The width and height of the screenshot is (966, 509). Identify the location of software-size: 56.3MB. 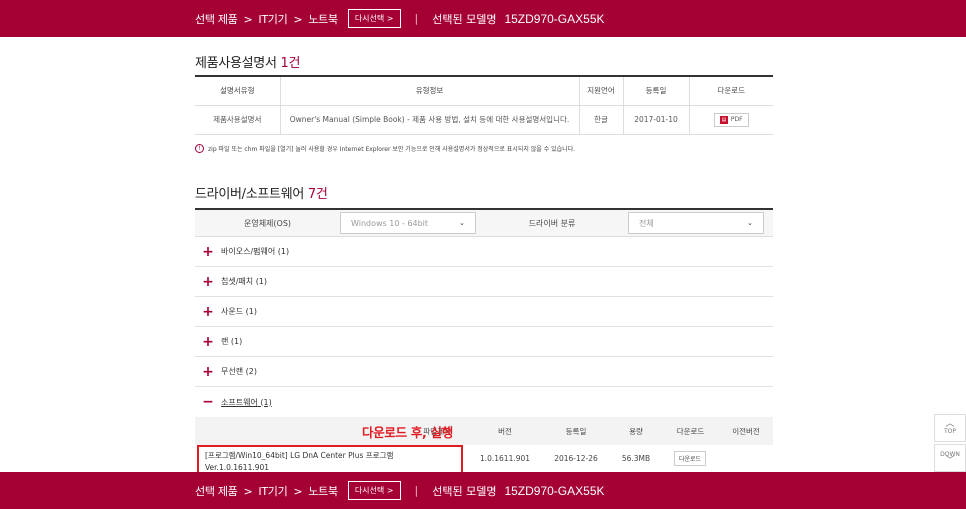
(636, 458).